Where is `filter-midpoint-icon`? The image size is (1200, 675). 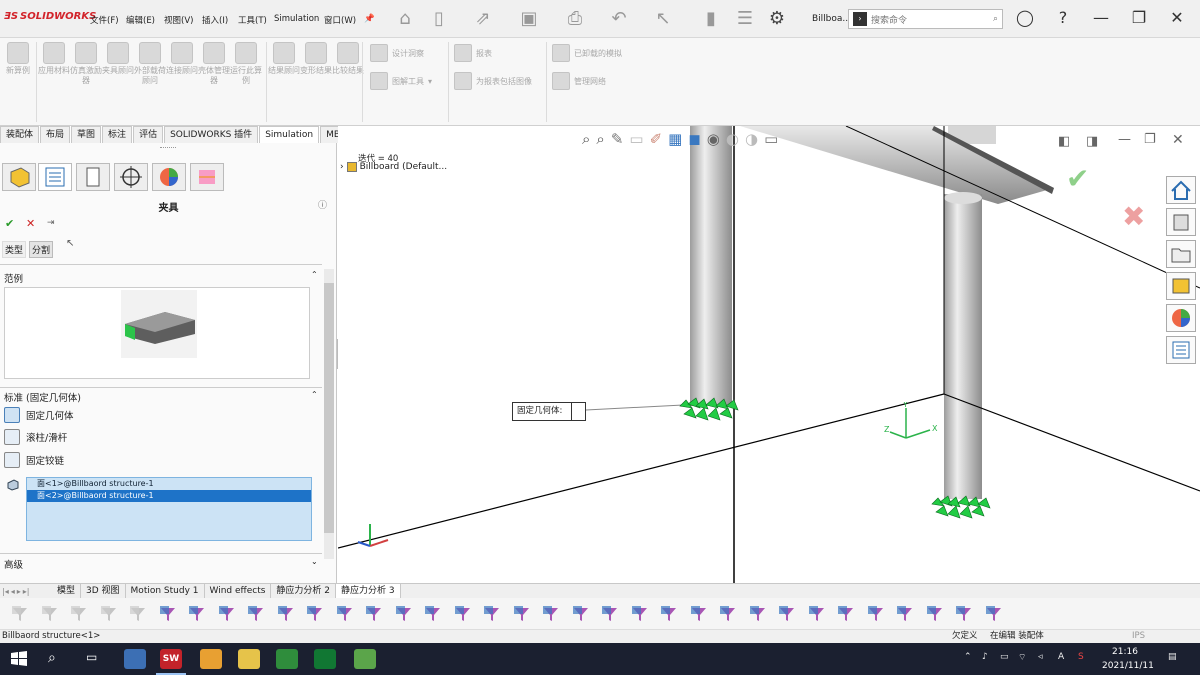 filter-midpoint-icon is located at coordinates (817, 614).